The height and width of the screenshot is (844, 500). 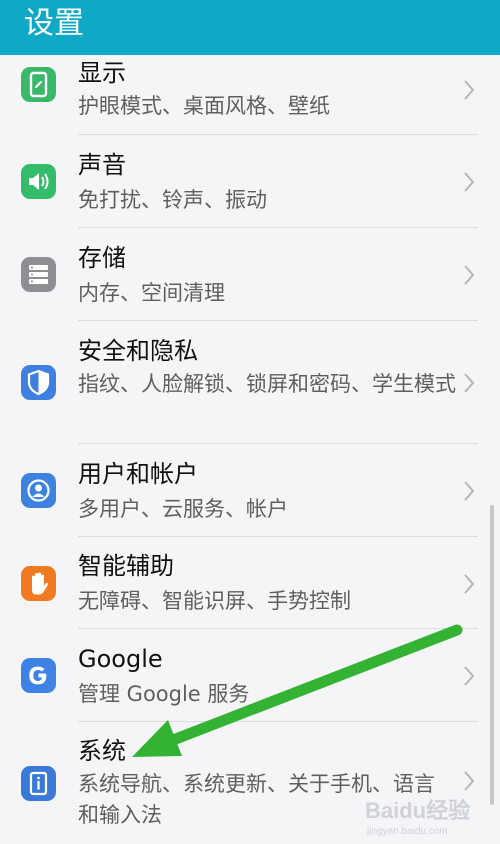 I want to click on item-title: 声音, so click(x=102, y=165).